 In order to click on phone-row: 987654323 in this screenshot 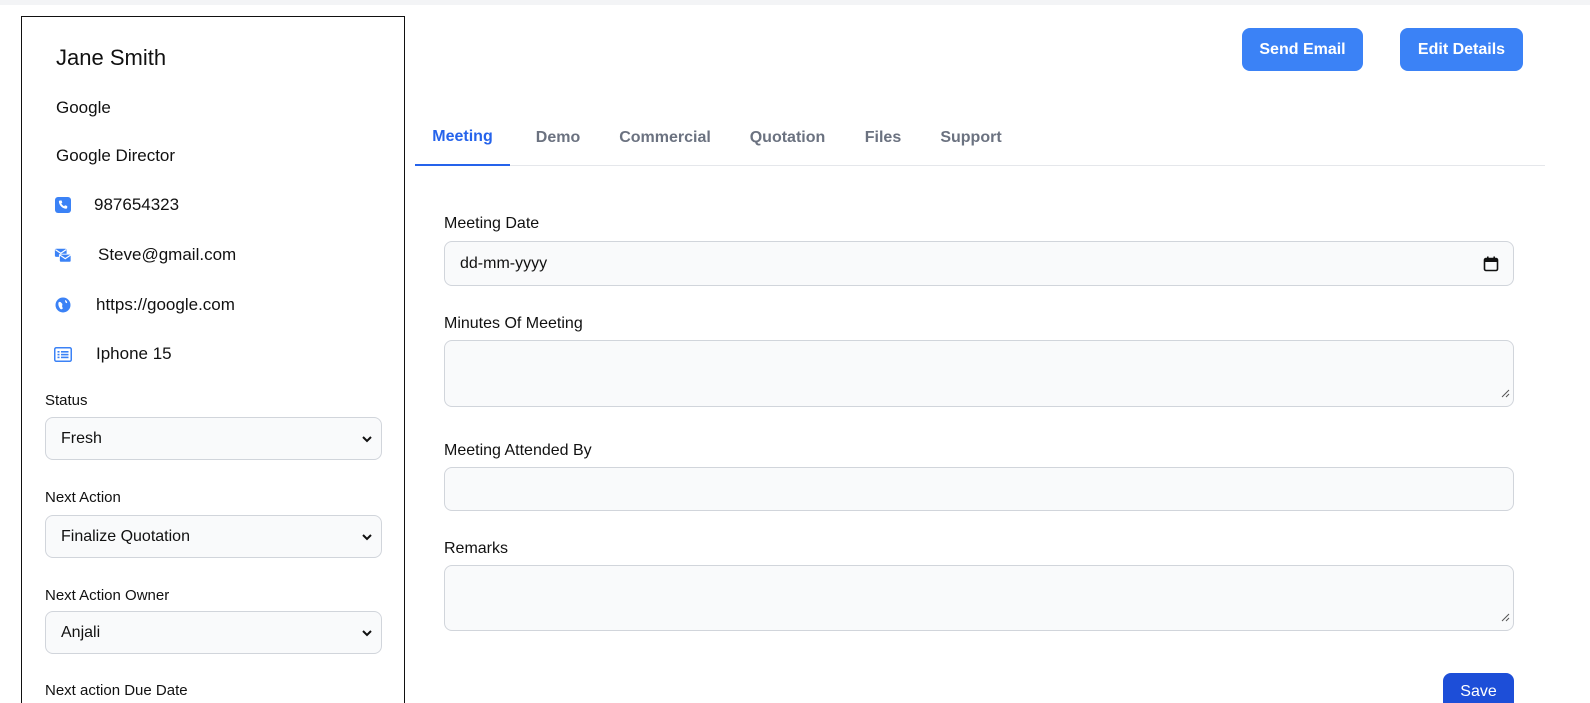, I will do `click(116, 205)`.